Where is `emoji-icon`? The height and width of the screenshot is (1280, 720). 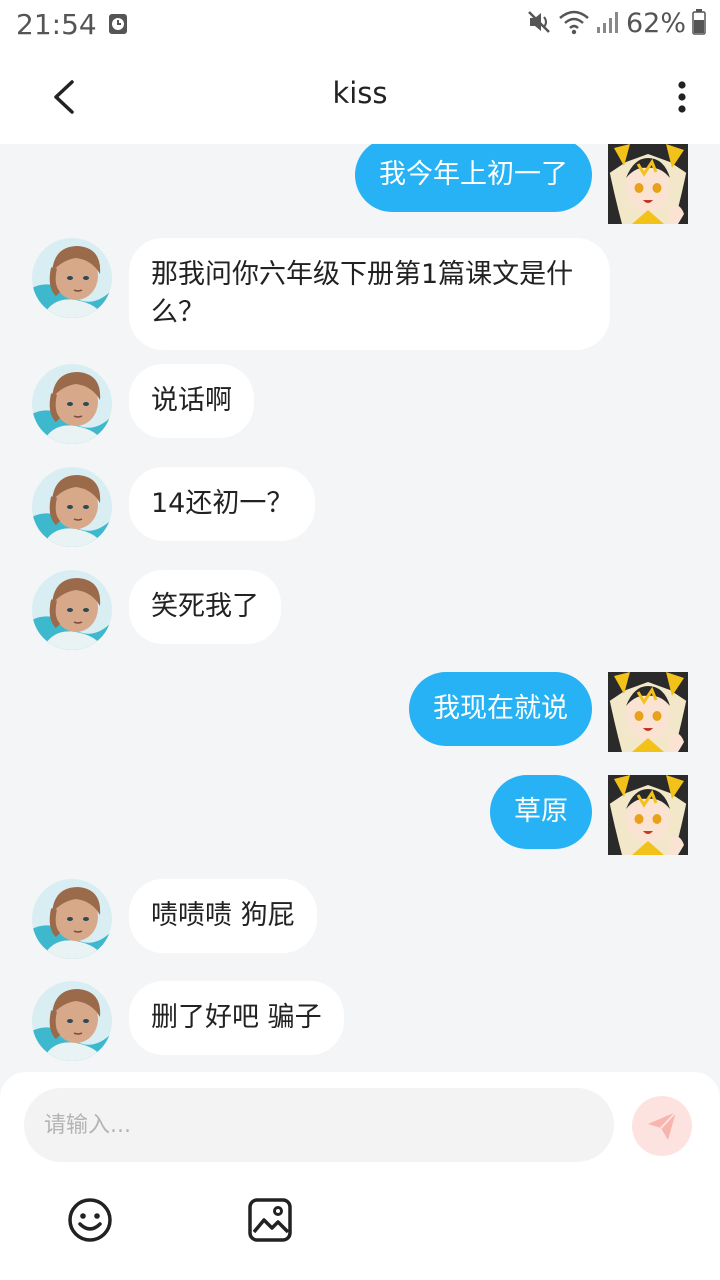 emoji-icon is located at coordinates (90, 1220).